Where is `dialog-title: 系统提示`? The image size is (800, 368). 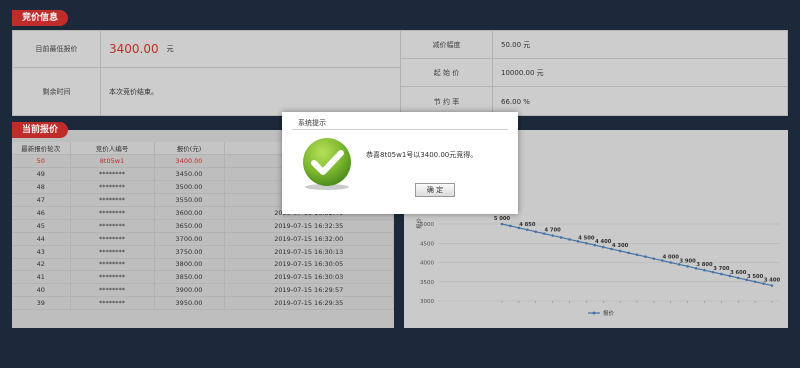
dialog-title: 系统提示 is located at coordinates (312, 123).